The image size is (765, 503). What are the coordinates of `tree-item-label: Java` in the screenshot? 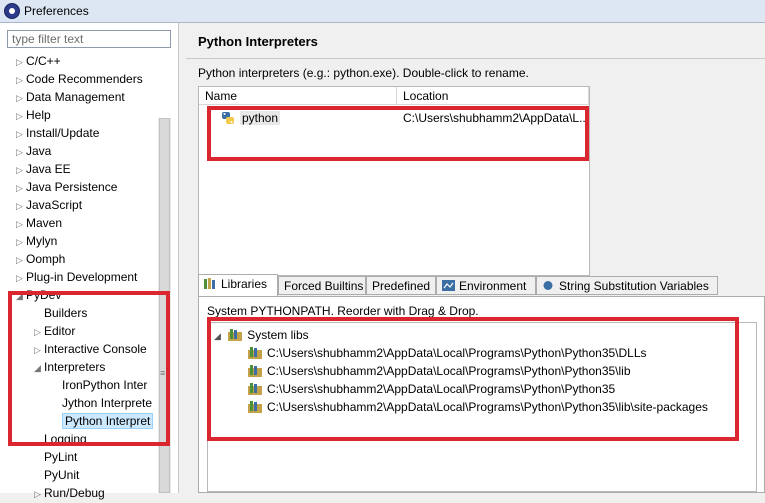 It's located at (39, 151).